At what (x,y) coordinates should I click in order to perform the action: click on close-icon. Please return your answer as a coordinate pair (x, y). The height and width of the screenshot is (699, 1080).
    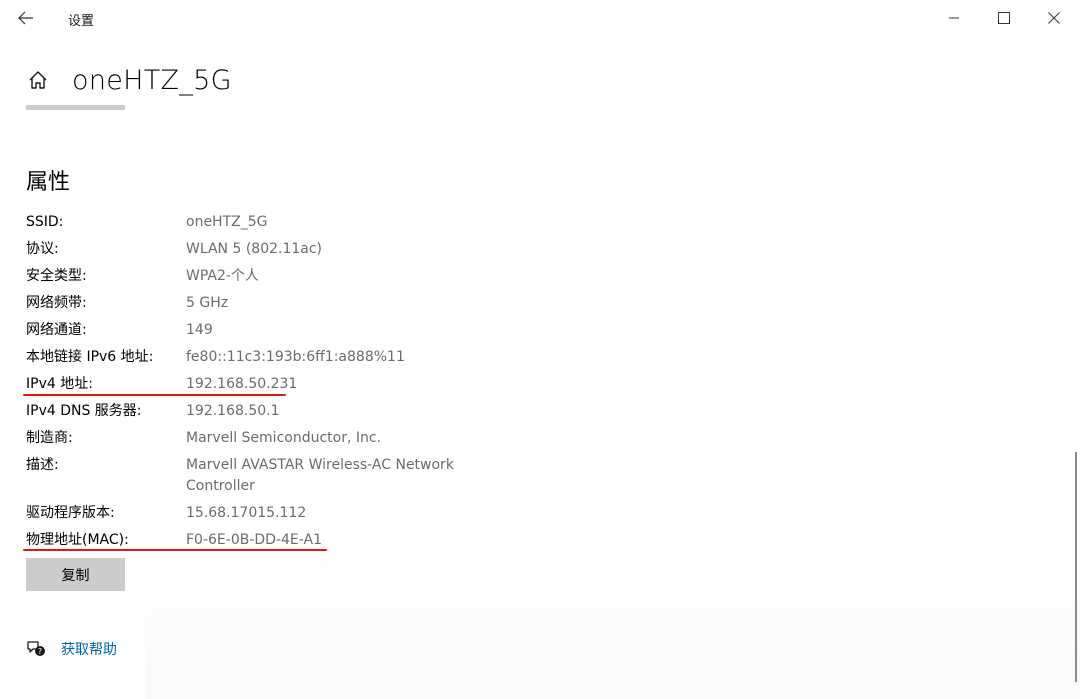
    Looking at the image, I should click on (1054, 18).